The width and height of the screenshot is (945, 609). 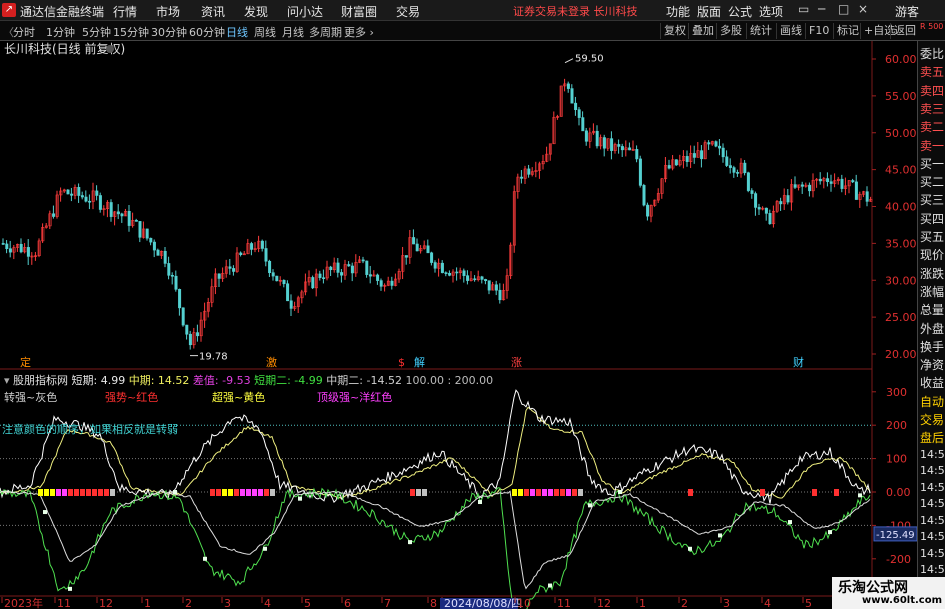 What do you see at coordinates (131, 397) in the screenshot?
I see `indicator-legend: 强势~红色` at bounding box center [131, 397].